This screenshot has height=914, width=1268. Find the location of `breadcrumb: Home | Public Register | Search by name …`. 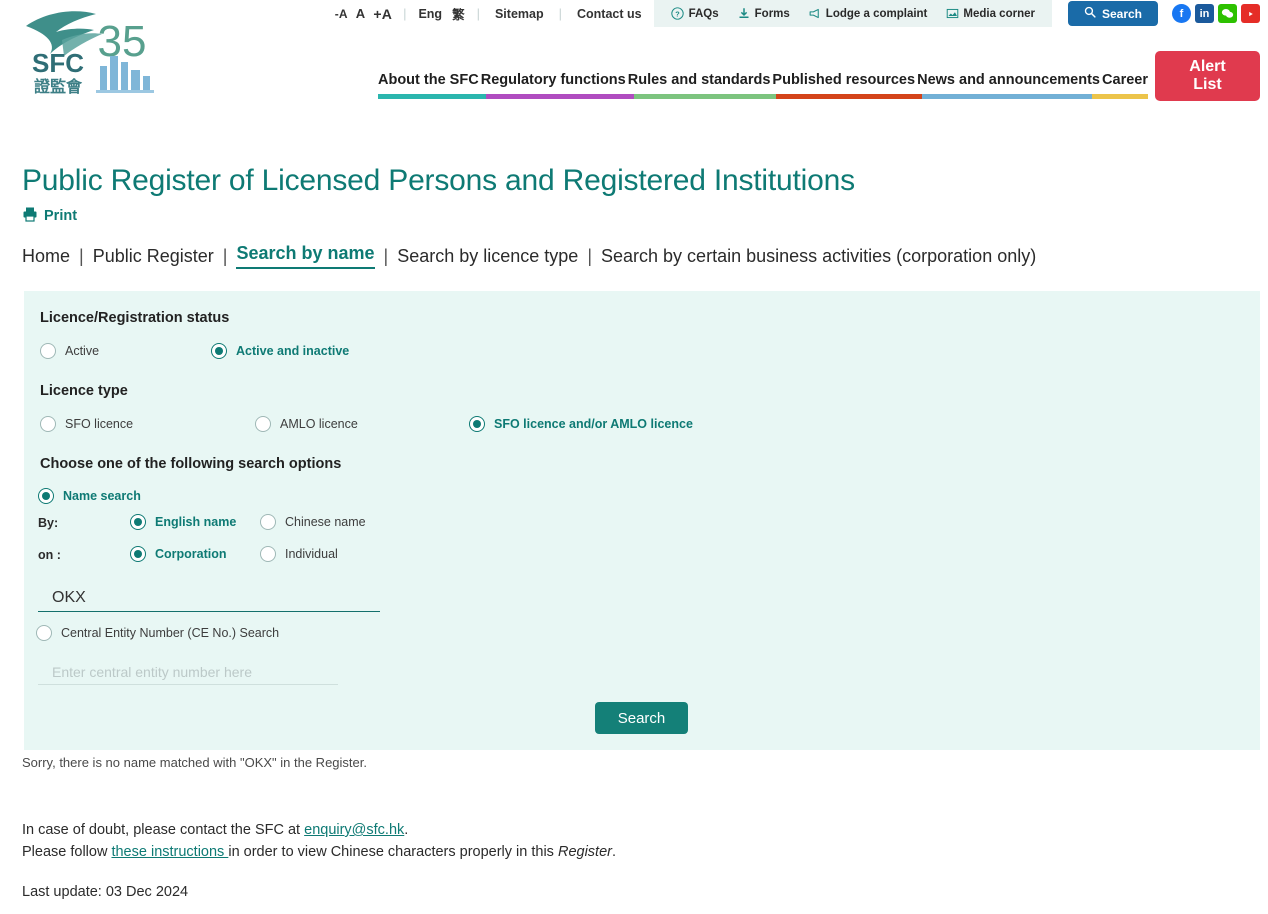

breadcrumb: Home | Public Register | Search by name … is located at coordinates (529, 256).